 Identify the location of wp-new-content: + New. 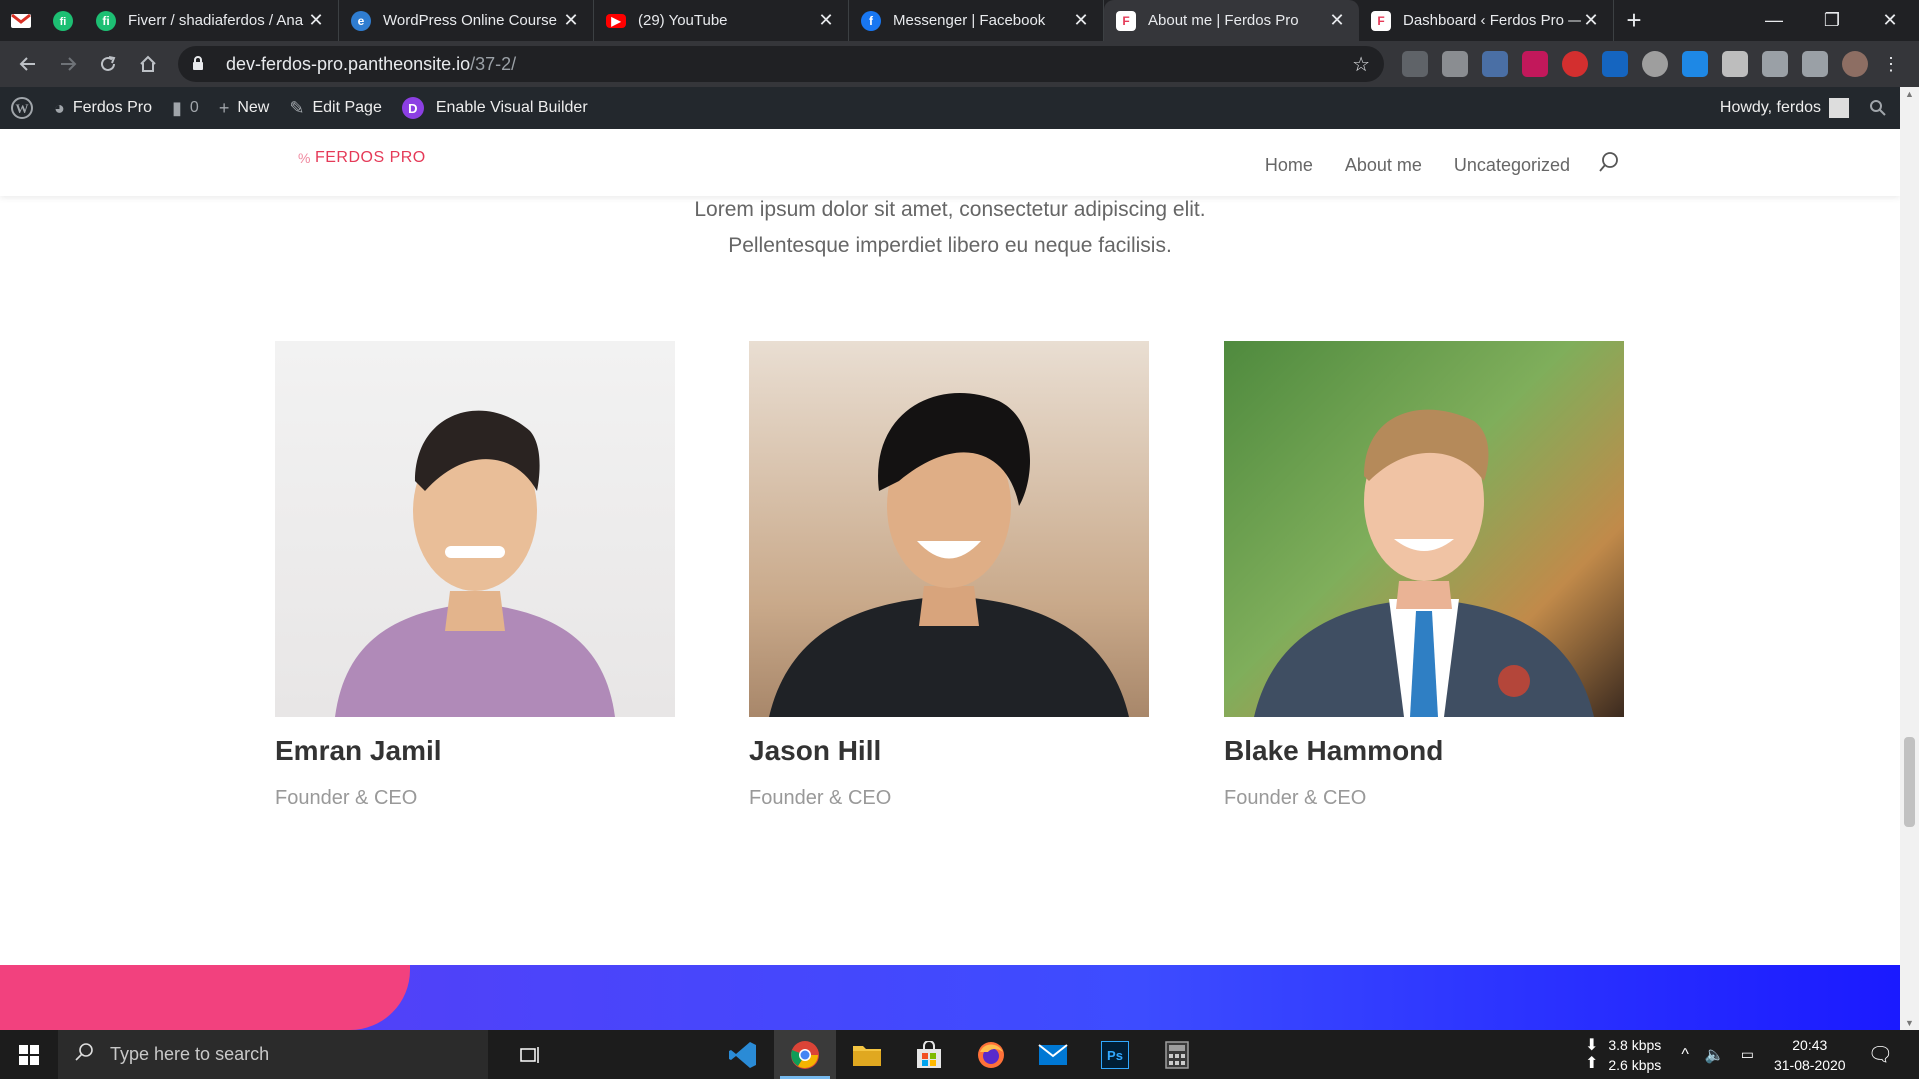
(244, 108).